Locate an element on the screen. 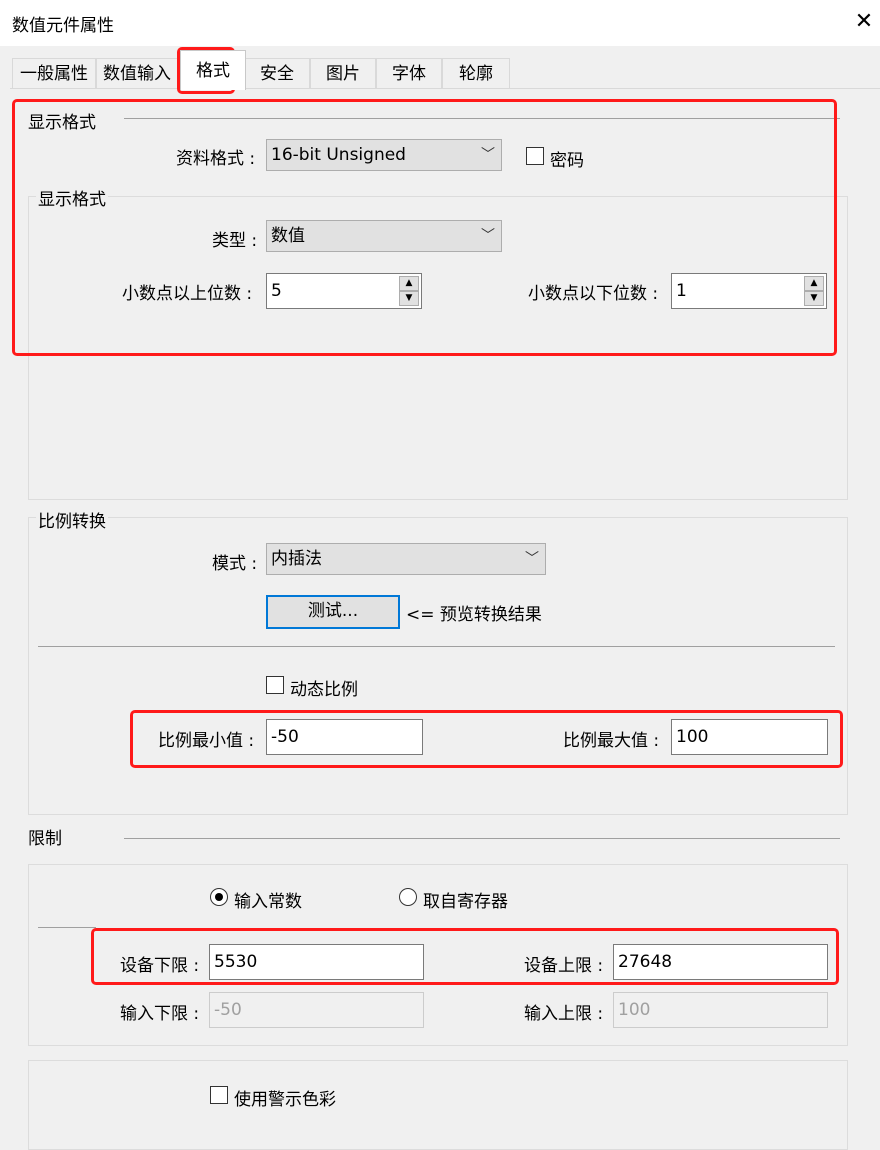 Image resolution: width=880 pixels, height=1150 pixels. password-label: 密码 is located at coordinates (567, 161).